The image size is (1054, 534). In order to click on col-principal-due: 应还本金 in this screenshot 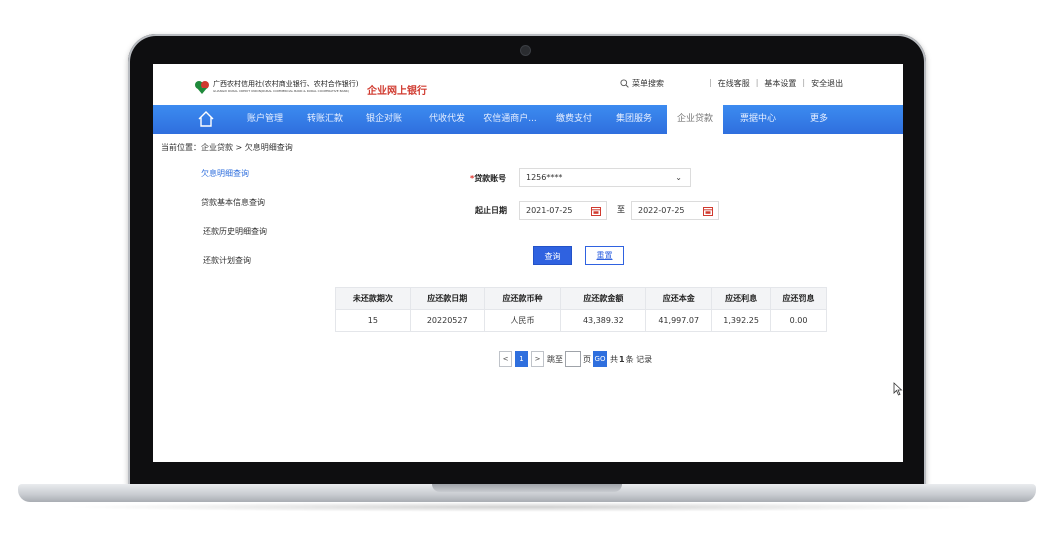, I will do `click(679, 298)`.